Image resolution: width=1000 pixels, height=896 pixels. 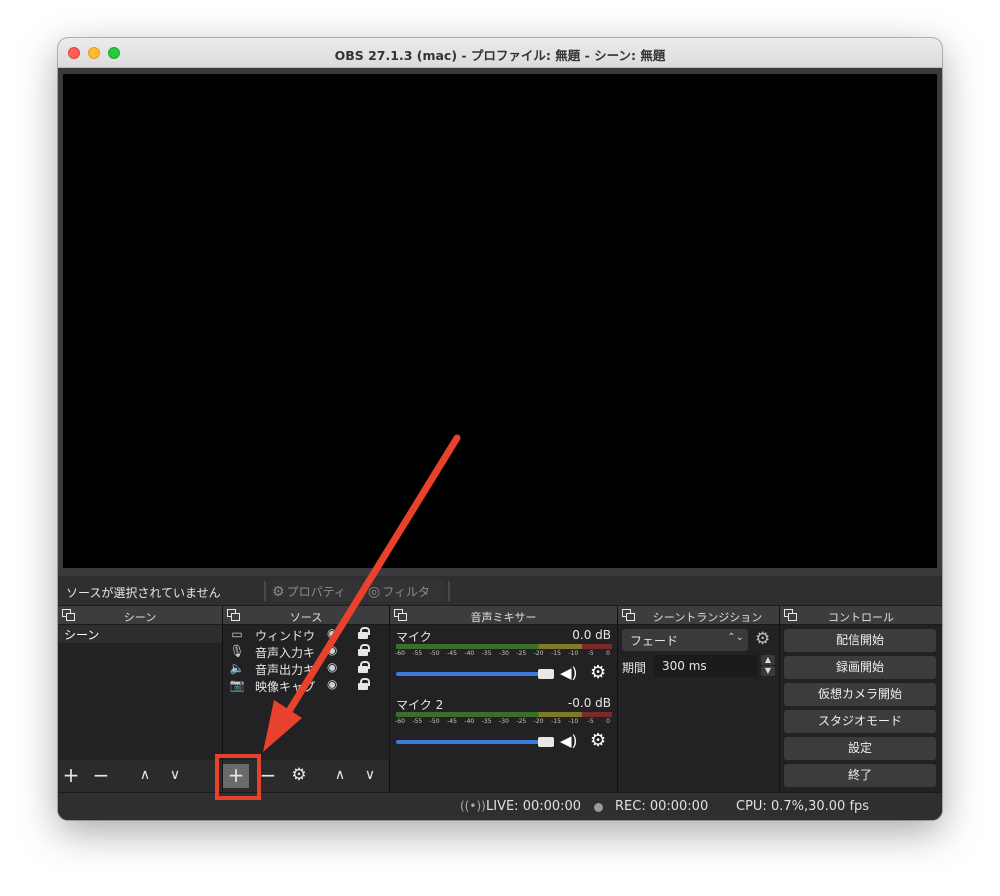 I want to click on meter-tick-label: 0, so click(x=608, y=721).